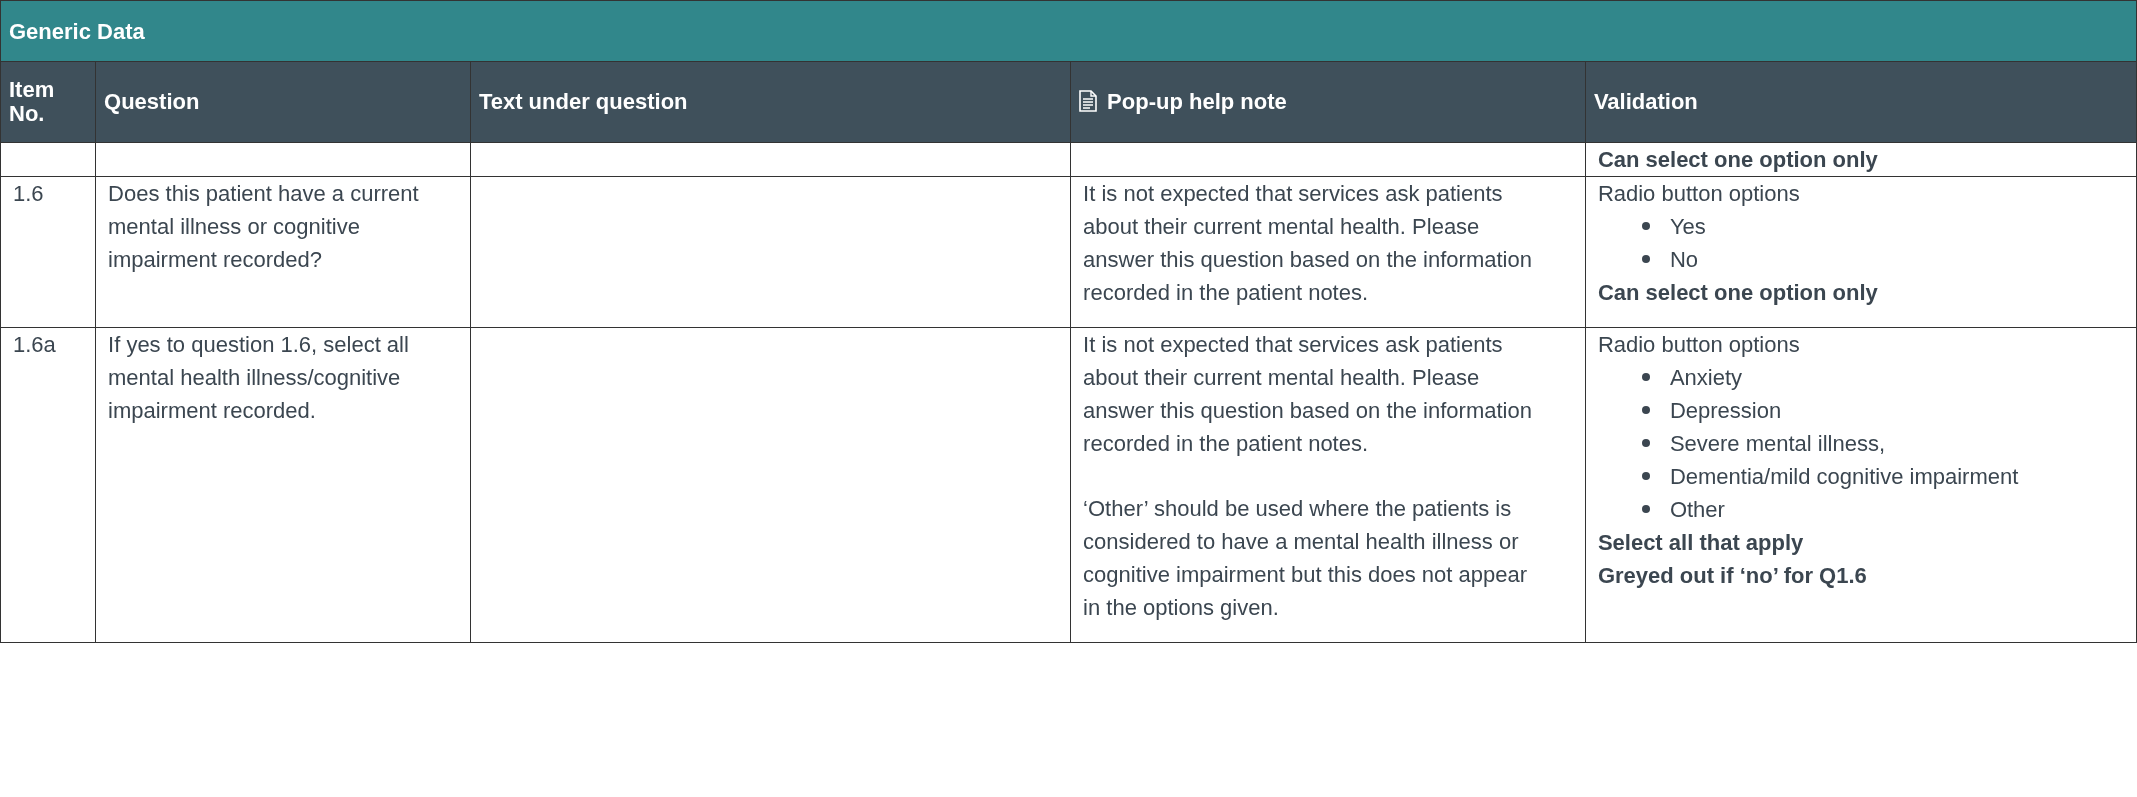  Describe the element at coordinates (1328, 102) in the screenshot. I see `column-header: Pop-up help note` at that location.